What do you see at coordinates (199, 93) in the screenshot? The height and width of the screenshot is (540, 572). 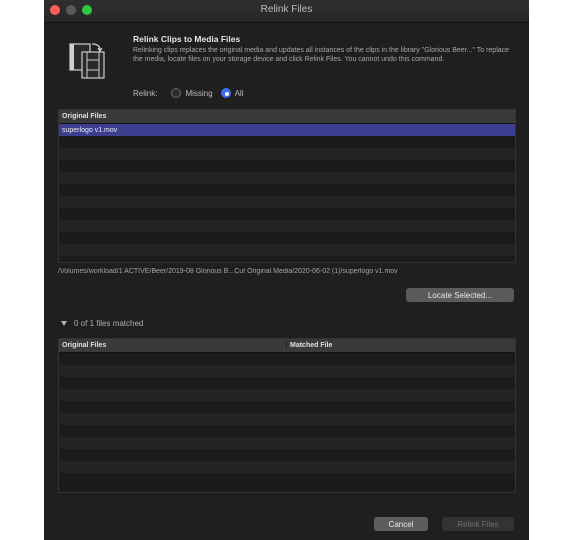 I see `missing-label: Missing` at bounding box center [199, 93].